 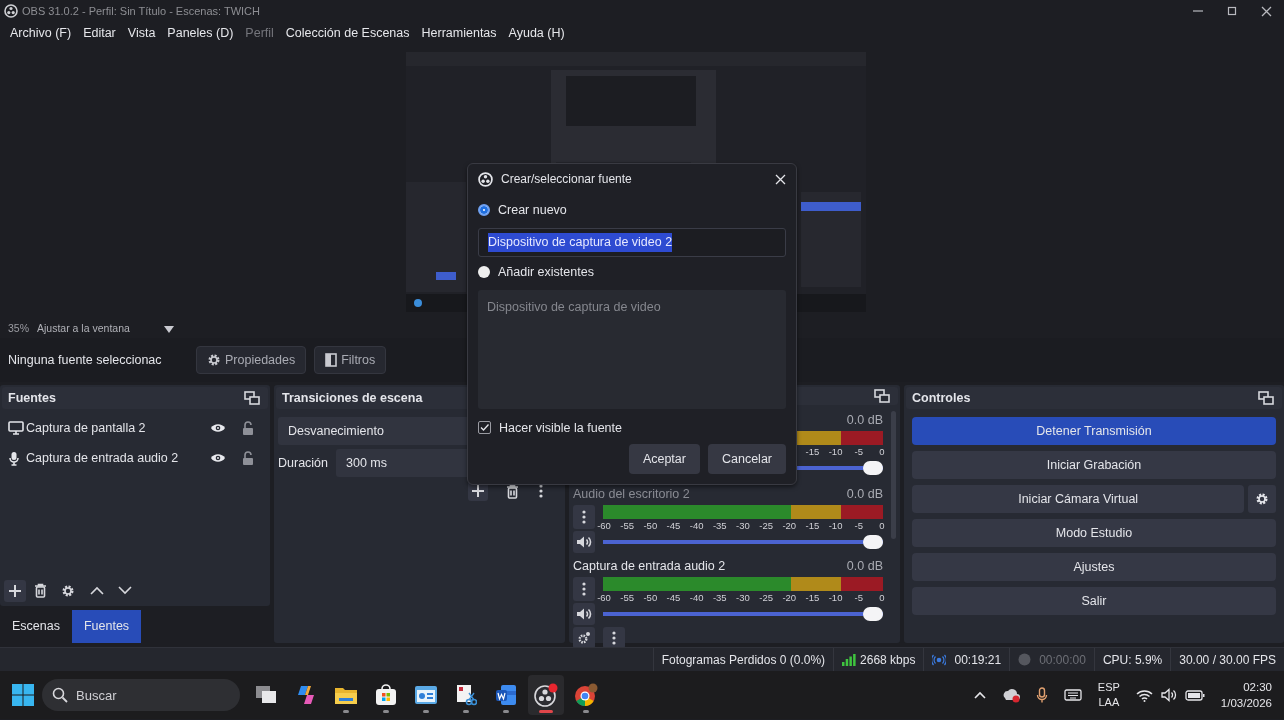 I want to click on filters-button: Filtros, so click(x=350, y=360).